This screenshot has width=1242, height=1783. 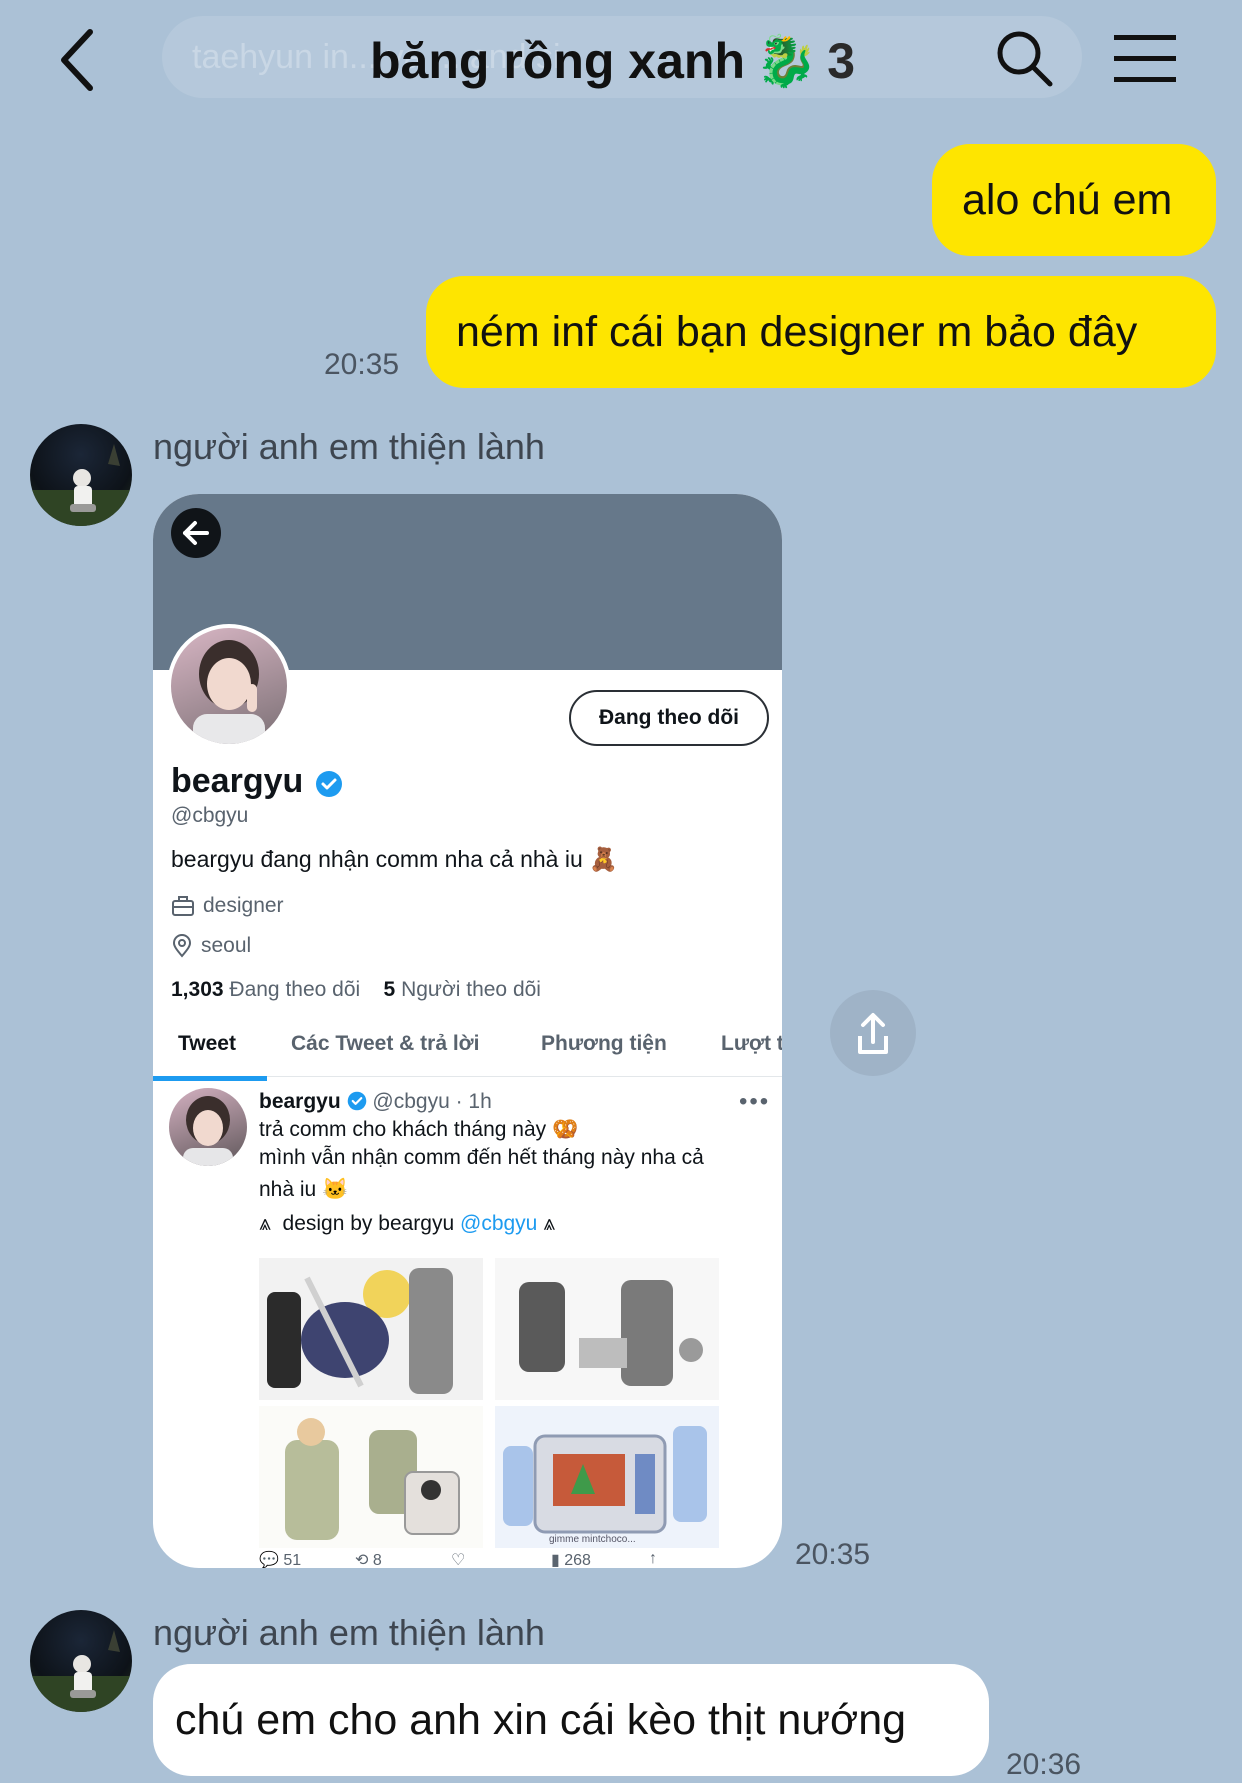 I want to click on message-text: ném inf cái bạn designer m bảo đây, so click(x=797, y=332).